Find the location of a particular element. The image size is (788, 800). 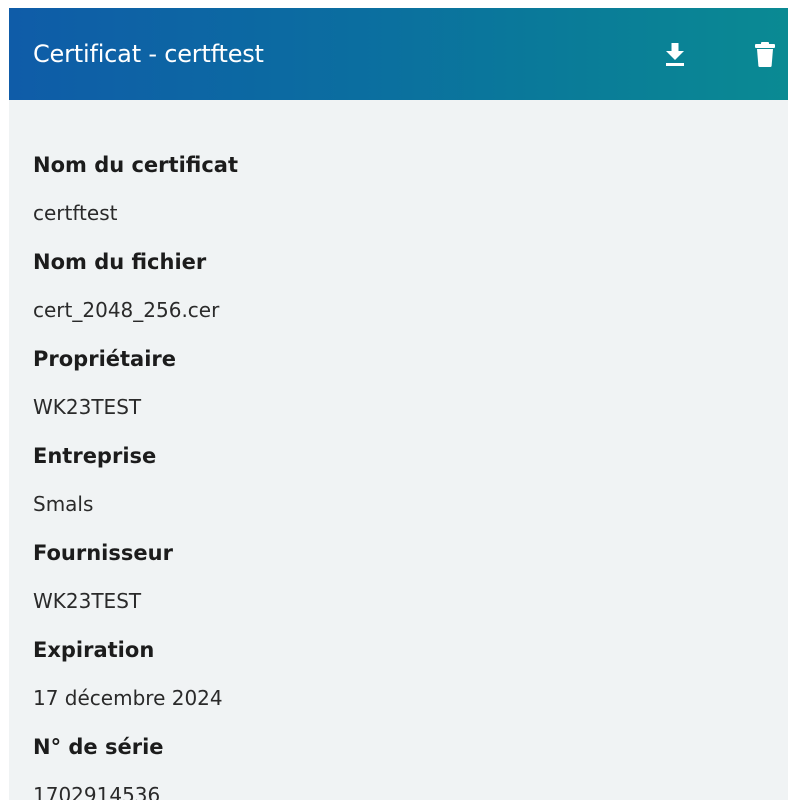

field-value: certftest is located at coordinates (75, 213).